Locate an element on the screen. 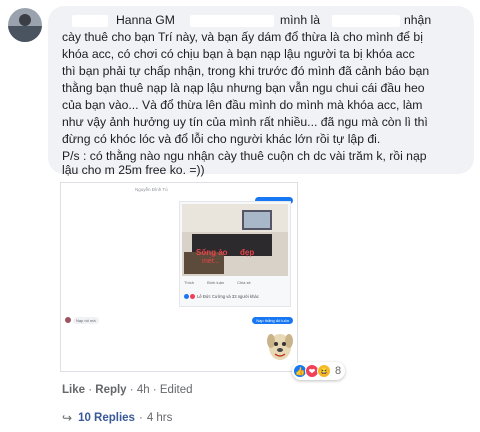 Image resolution: width=480 pixels, height=432 pixels. photo-overlay-text: đẹp is located at coordinates (247, 252).